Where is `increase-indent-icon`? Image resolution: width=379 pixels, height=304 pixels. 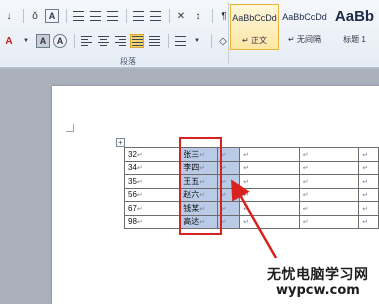
increase-indent-icon is located at coordinates (155, 16).